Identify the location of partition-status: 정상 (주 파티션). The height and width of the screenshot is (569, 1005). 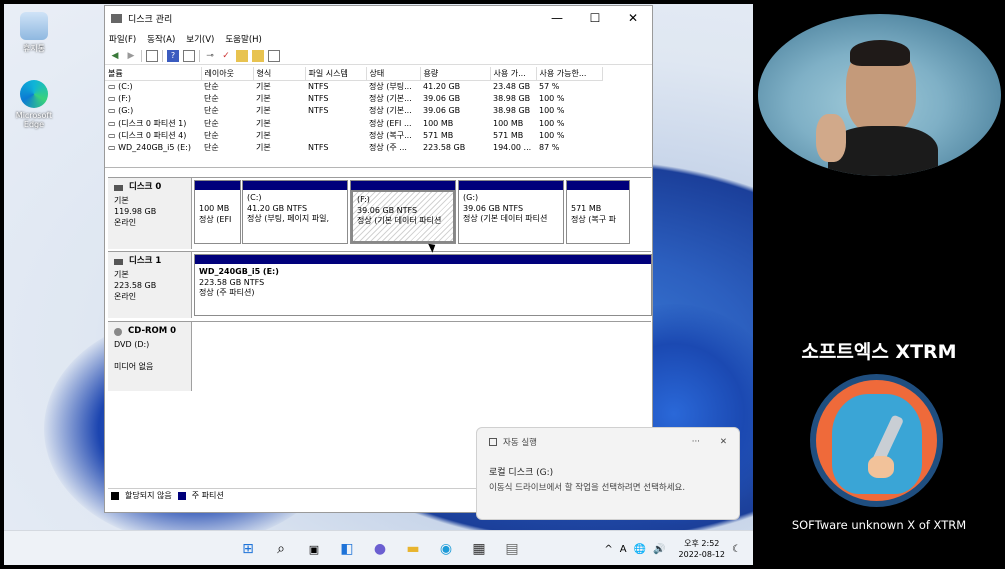
(227, 292).